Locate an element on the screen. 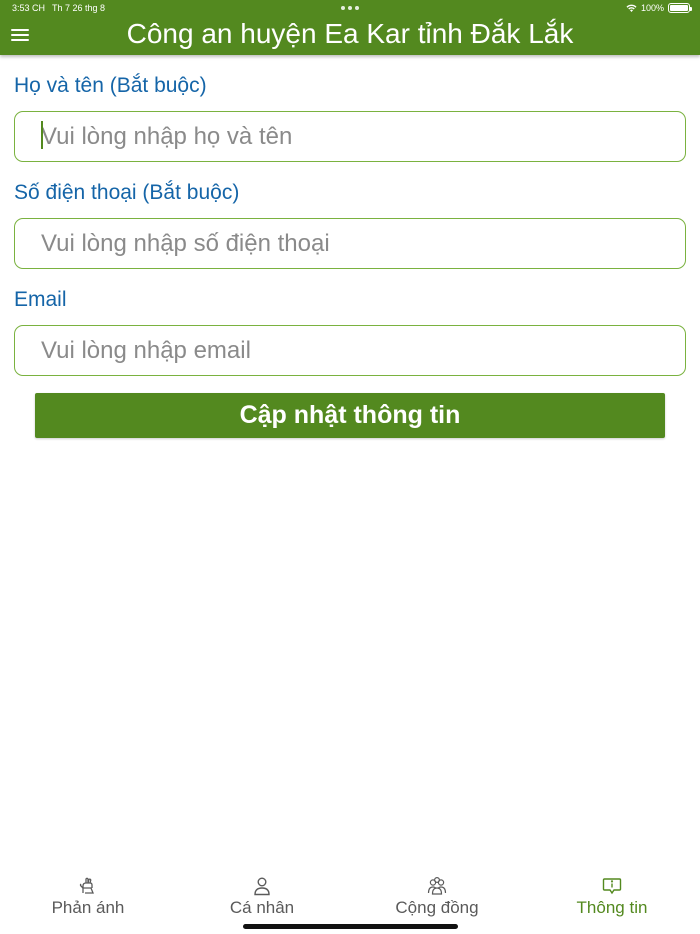 This screenshot has width=700, height=934. community-icon is located at coordinates (437, 885).